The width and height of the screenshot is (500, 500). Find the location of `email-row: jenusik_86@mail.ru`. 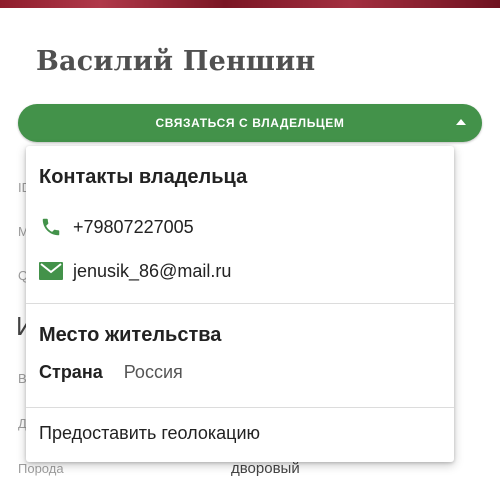

email-row: jenusik_86@mail.ru is located at coordinates (135, 271).